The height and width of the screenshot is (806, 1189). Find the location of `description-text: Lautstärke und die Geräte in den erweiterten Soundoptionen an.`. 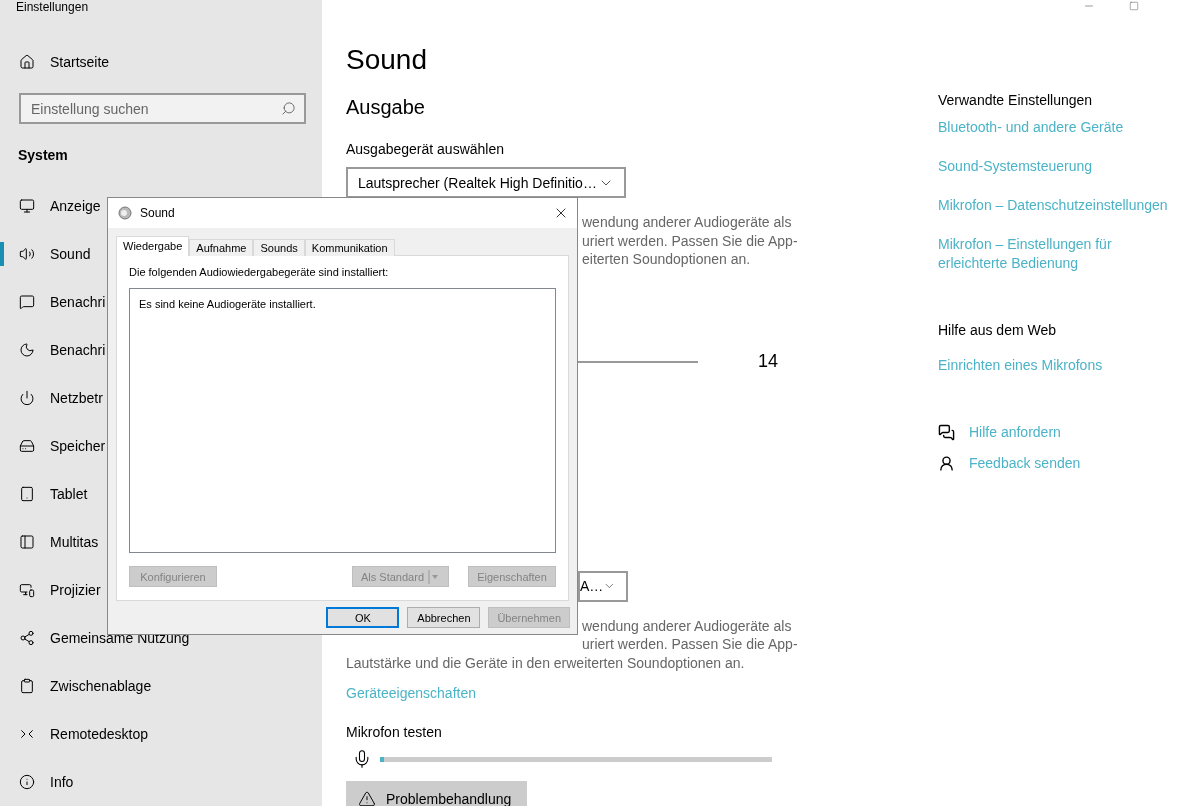

description-text: Lautstärke und die Geräte in den erweiterten Soundoptionen an. is located at coordinates (545, 662).